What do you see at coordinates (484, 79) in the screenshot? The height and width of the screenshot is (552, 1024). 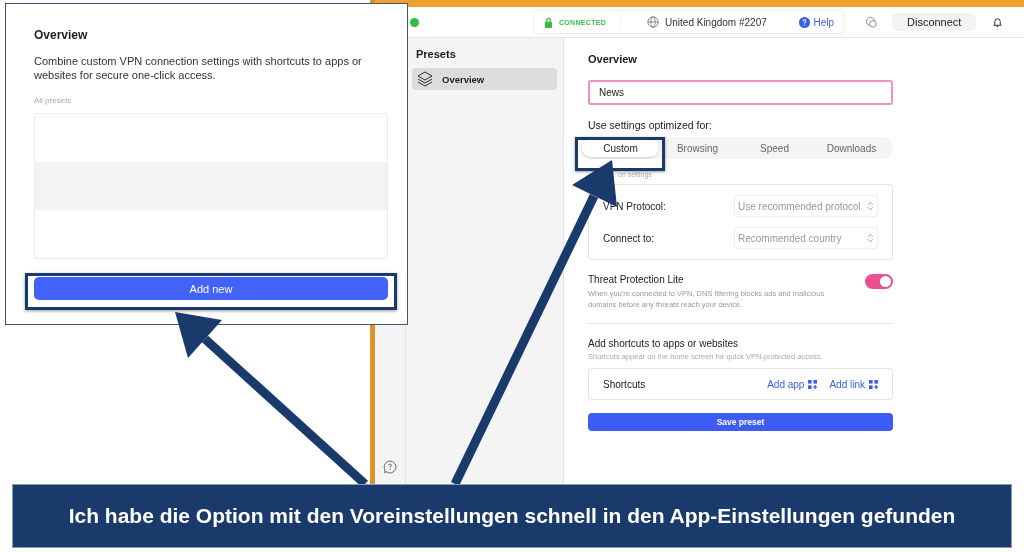 I see `sidebar-item: Overview` at bounding box center [484, 79].